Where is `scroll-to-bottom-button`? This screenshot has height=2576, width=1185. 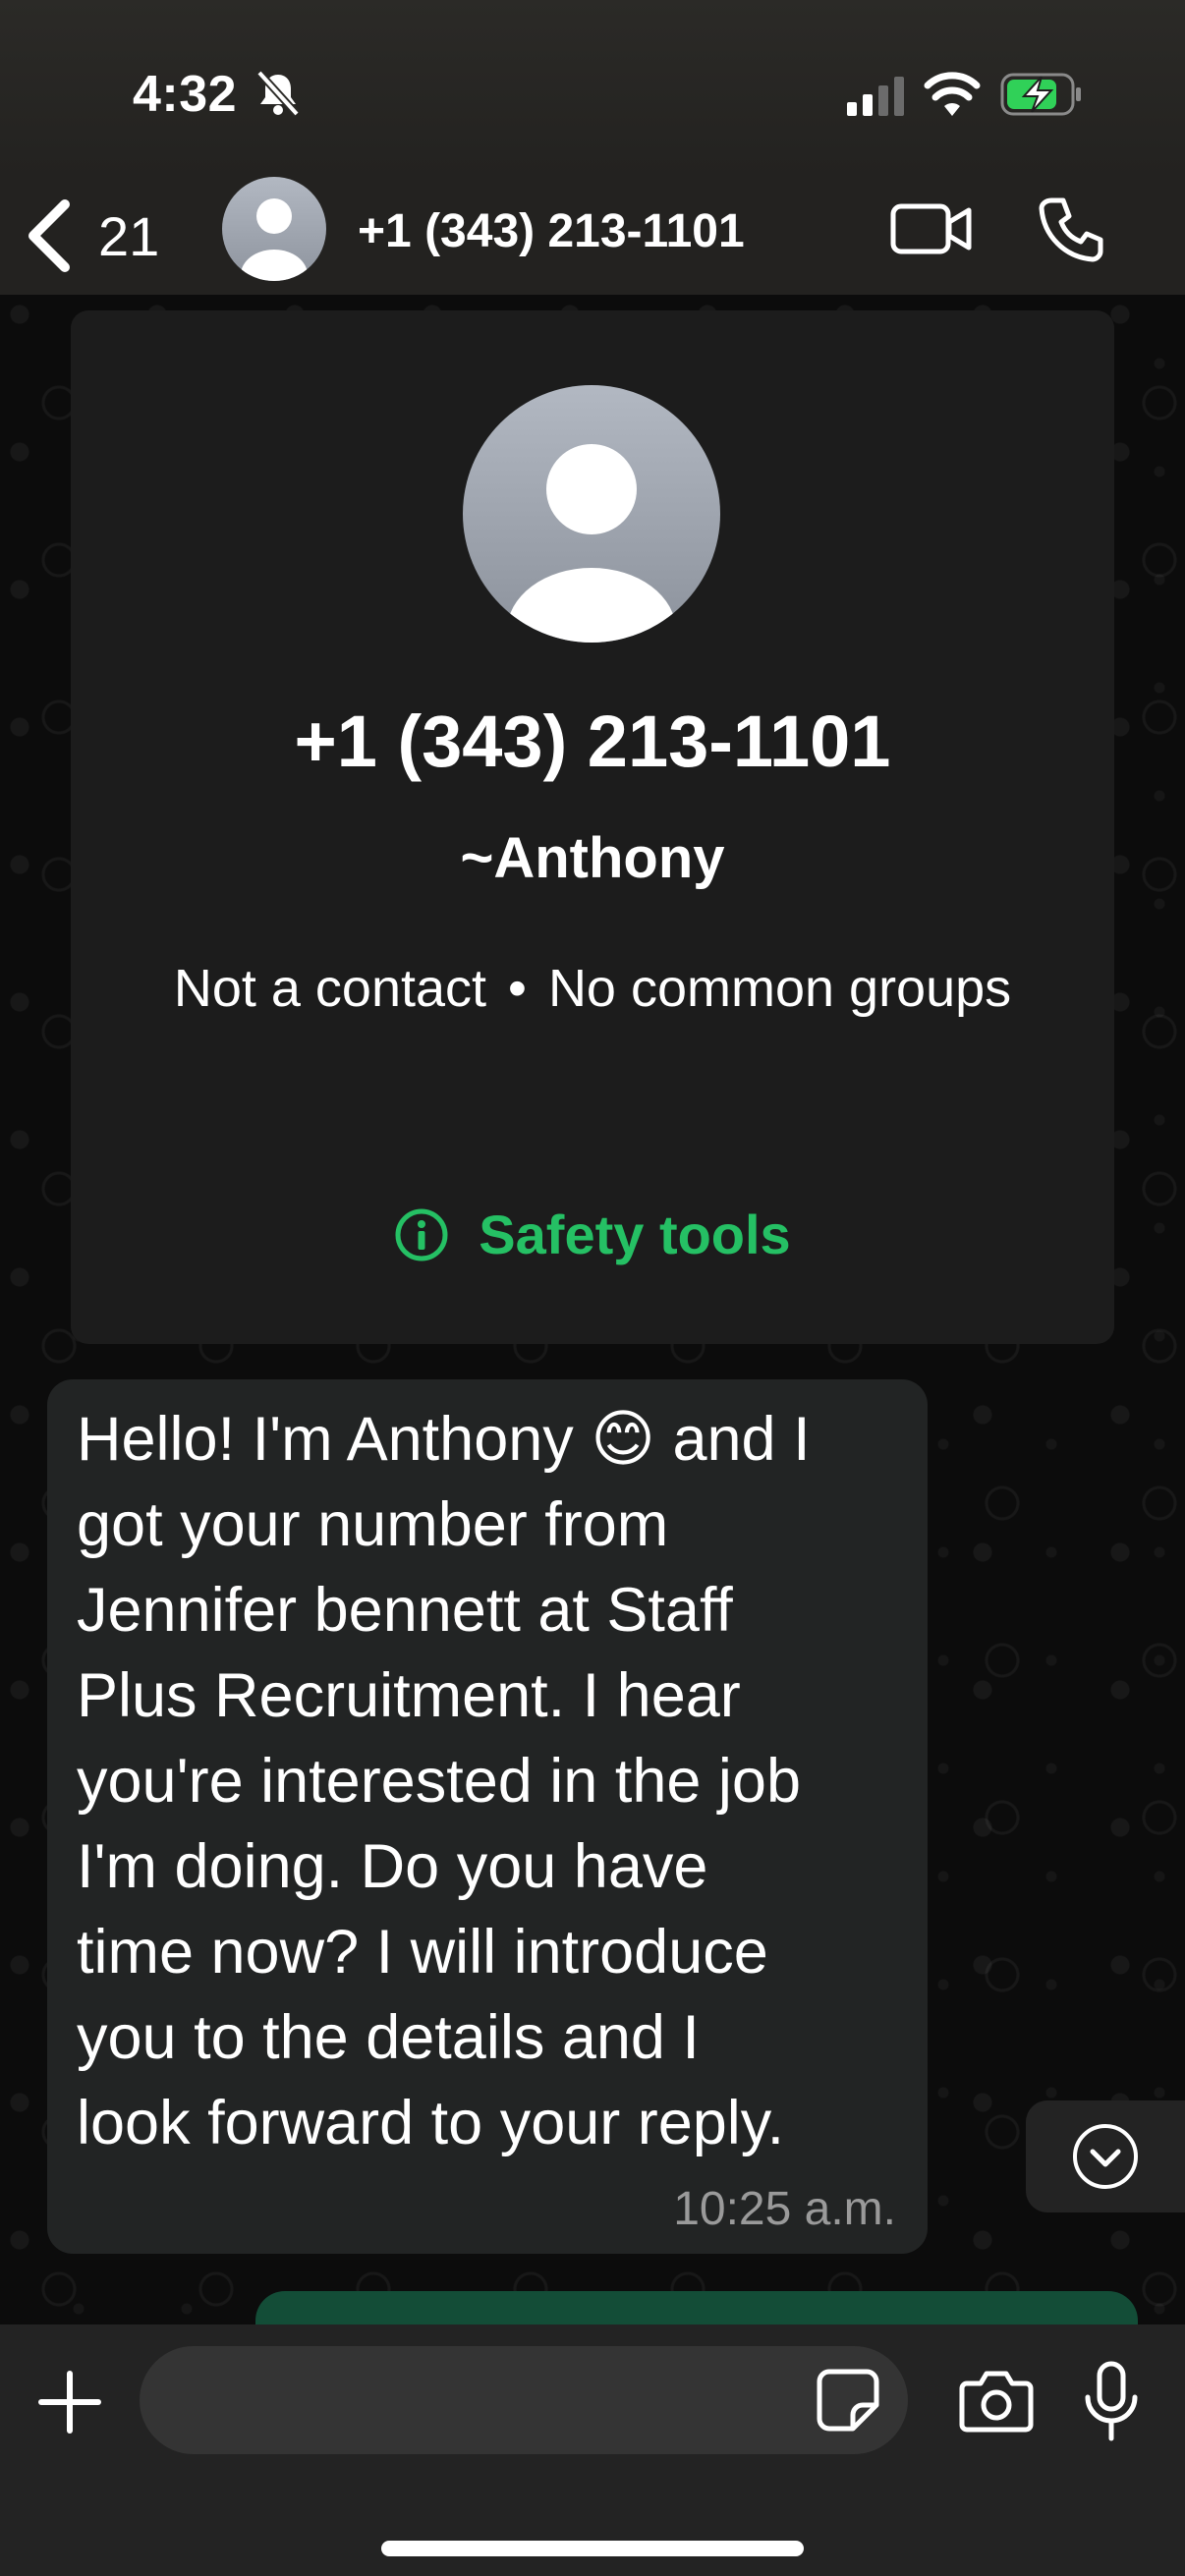 scroll-to-bottom-button is located at coordinates (1106, 2156).